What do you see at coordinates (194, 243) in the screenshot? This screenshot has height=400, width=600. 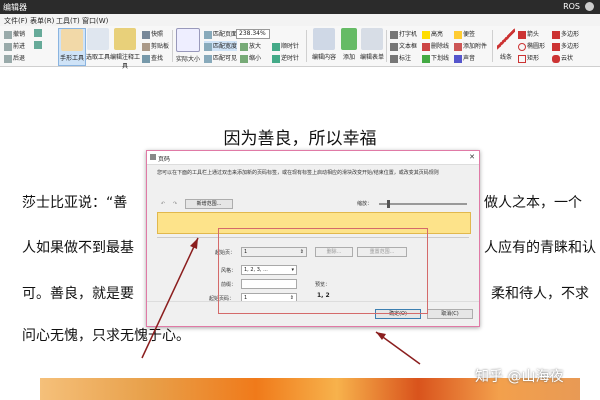 I see `annotation-arrow-head` at bounding box center [194, 243].